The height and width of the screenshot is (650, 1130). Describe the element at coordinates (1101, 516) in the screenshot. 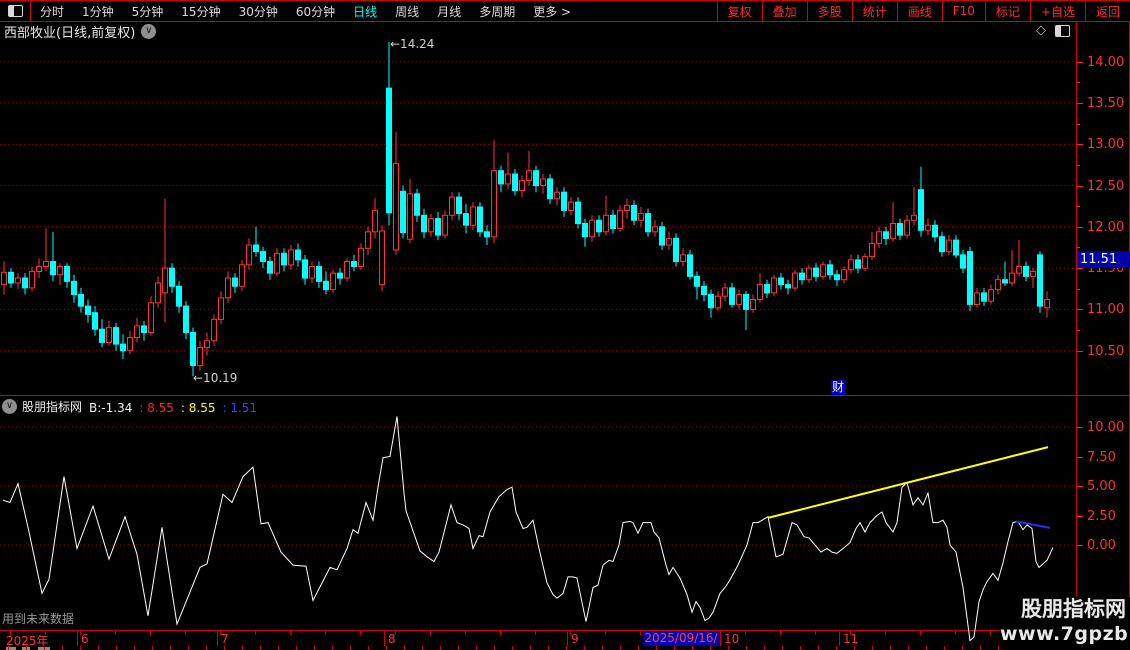

I see `indicator-axis-label: 2.50` at that location.